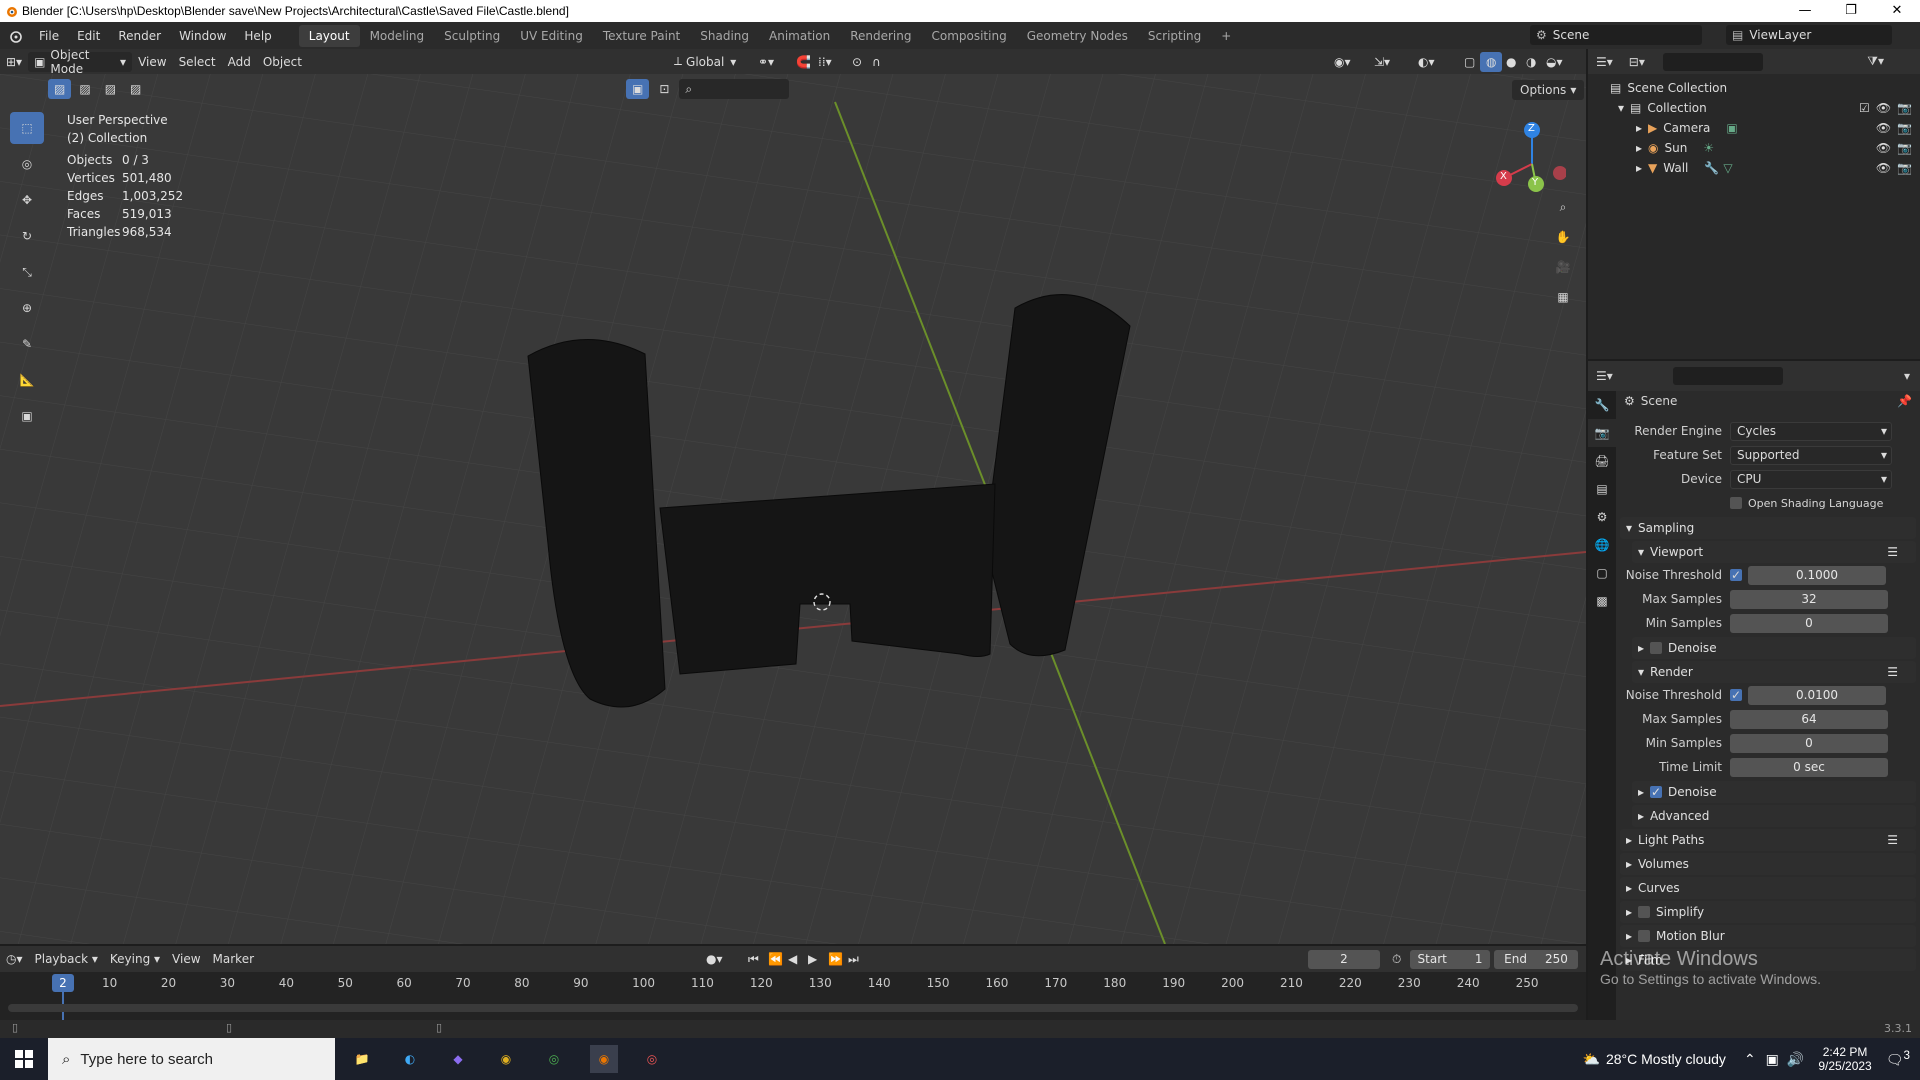 Image resolution: width=1920 pixels, height=1080 pixels. I want to click on add-workspace-button: +, so click(1226, 36).